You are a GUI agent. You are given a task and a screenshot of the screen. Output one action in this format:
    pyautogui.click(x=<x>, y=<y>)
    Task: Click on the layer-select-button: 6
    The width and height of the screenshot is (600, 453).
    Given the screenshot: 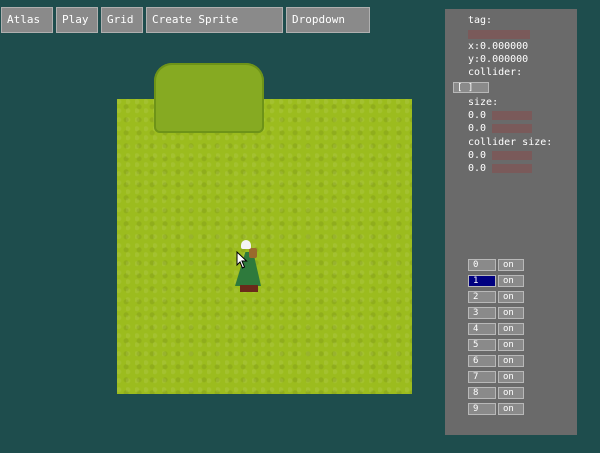 What is the action you would take?
    pyautogui.click(x=482, y=361)
    